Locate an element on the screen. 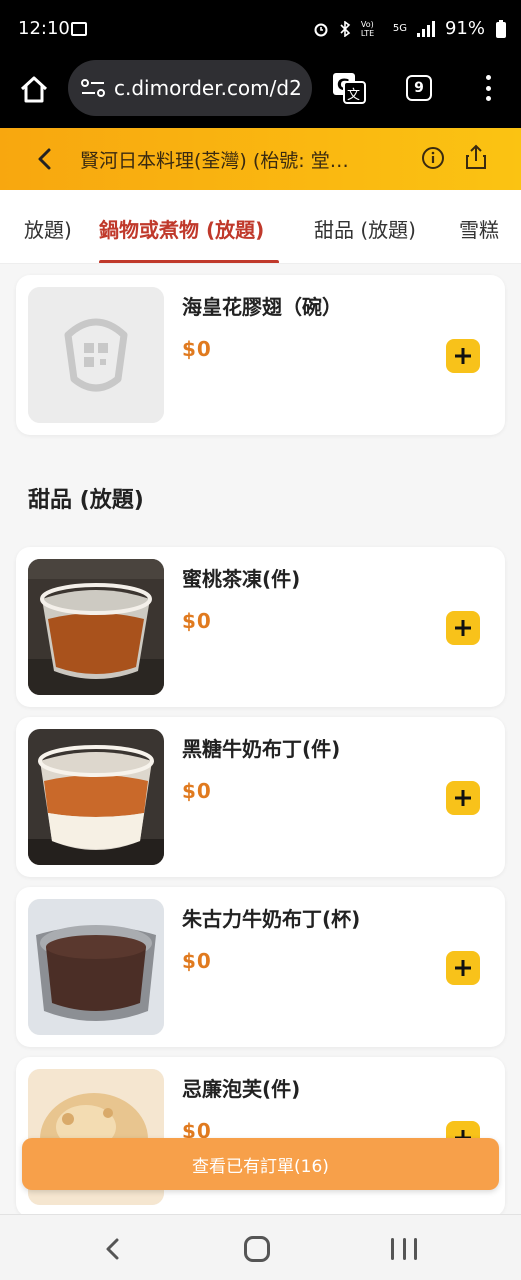 The image size is (521, 1280). item-name: 海皇花膠翅（碗） is located at coordinates (262, 307).